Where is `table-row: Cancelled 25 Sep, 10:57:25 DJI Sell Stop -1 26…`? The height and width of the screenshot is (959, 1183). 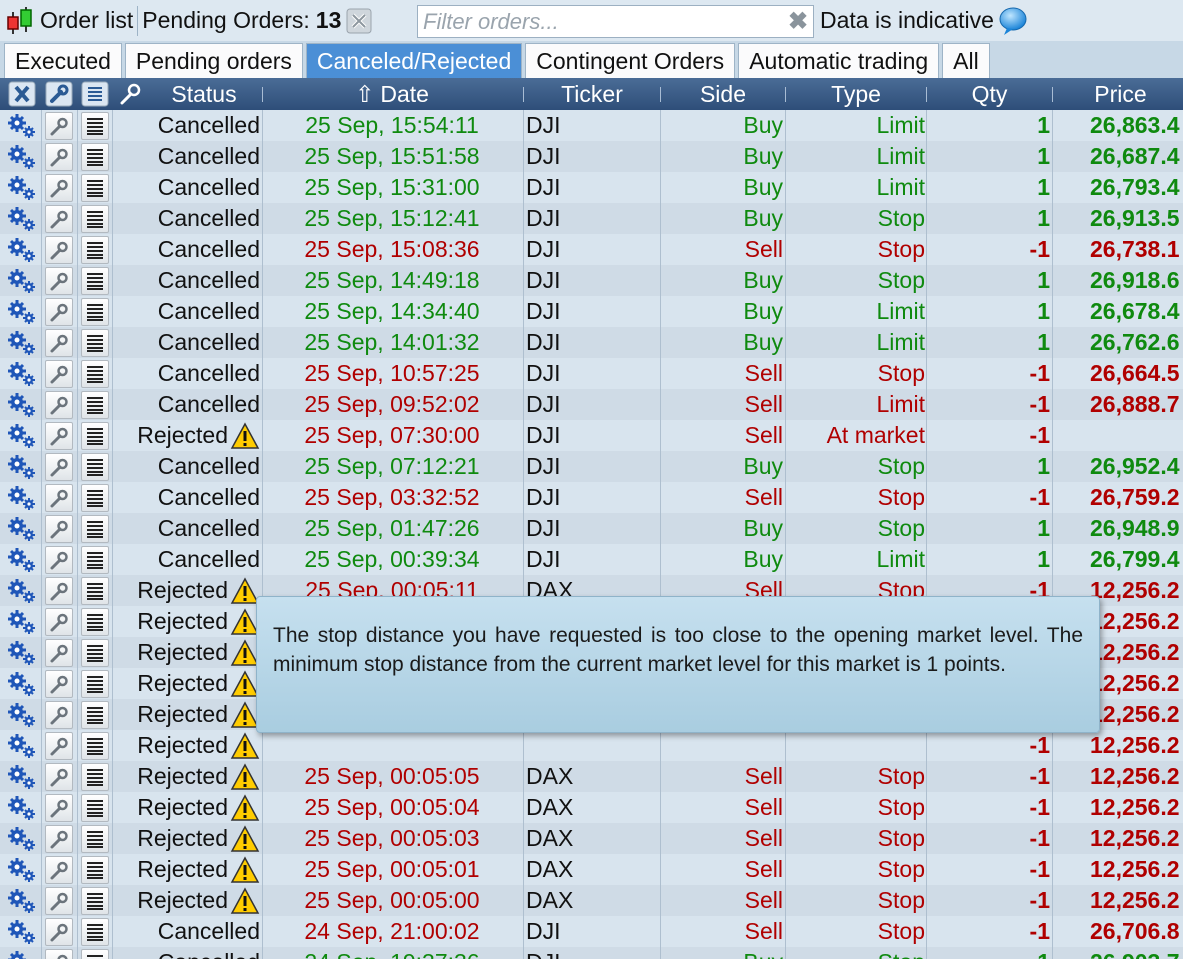 table-row: Cancelled 25 Sep, 10:57:25 DJI Sell Stop -1 26… is located at coordinates (591, 373).